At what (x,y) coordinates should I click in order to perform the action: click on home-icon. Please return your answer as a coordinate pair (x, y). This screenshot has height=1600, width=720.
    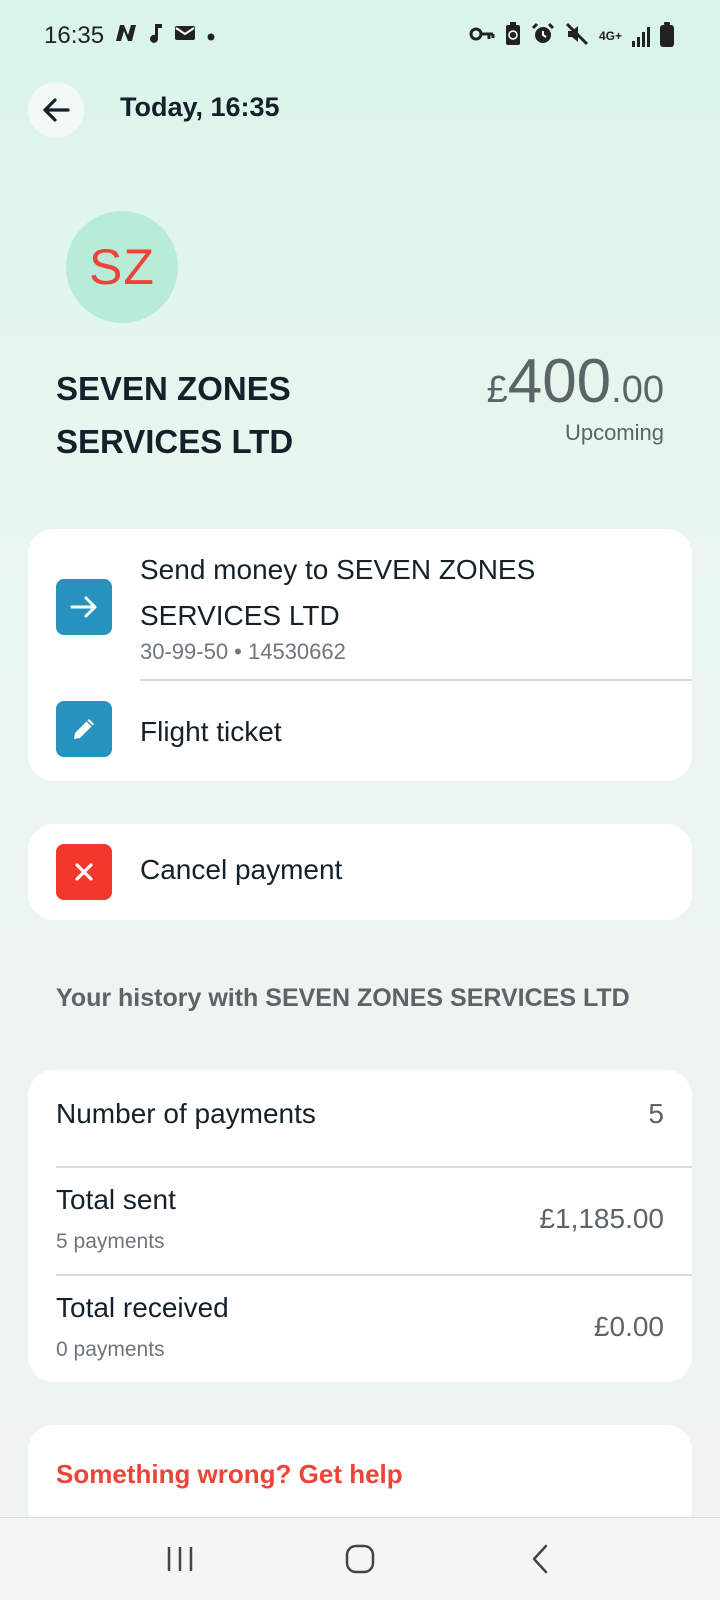
    Looking at the image, I should click on (360, 1559).